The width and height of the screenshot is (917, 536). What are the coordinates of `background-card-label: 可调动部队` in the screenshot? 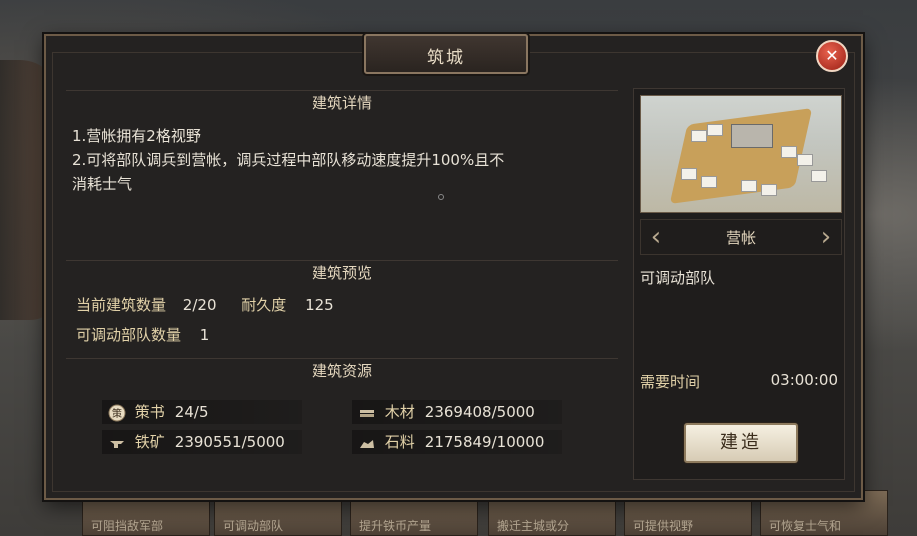 It's located at (253, 526).